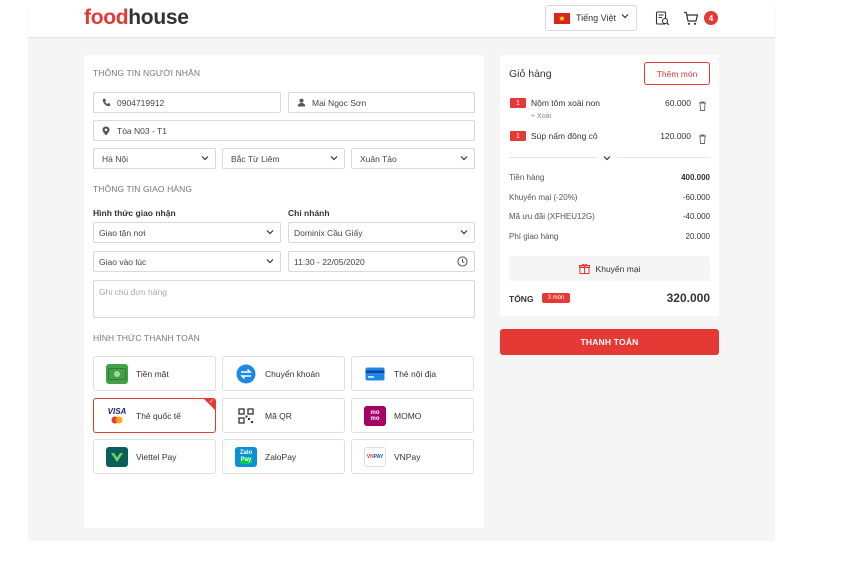 This screenshot has width=856, height=564. I want to click on checkout-button: THANH TOÁN, so click(609, 342).